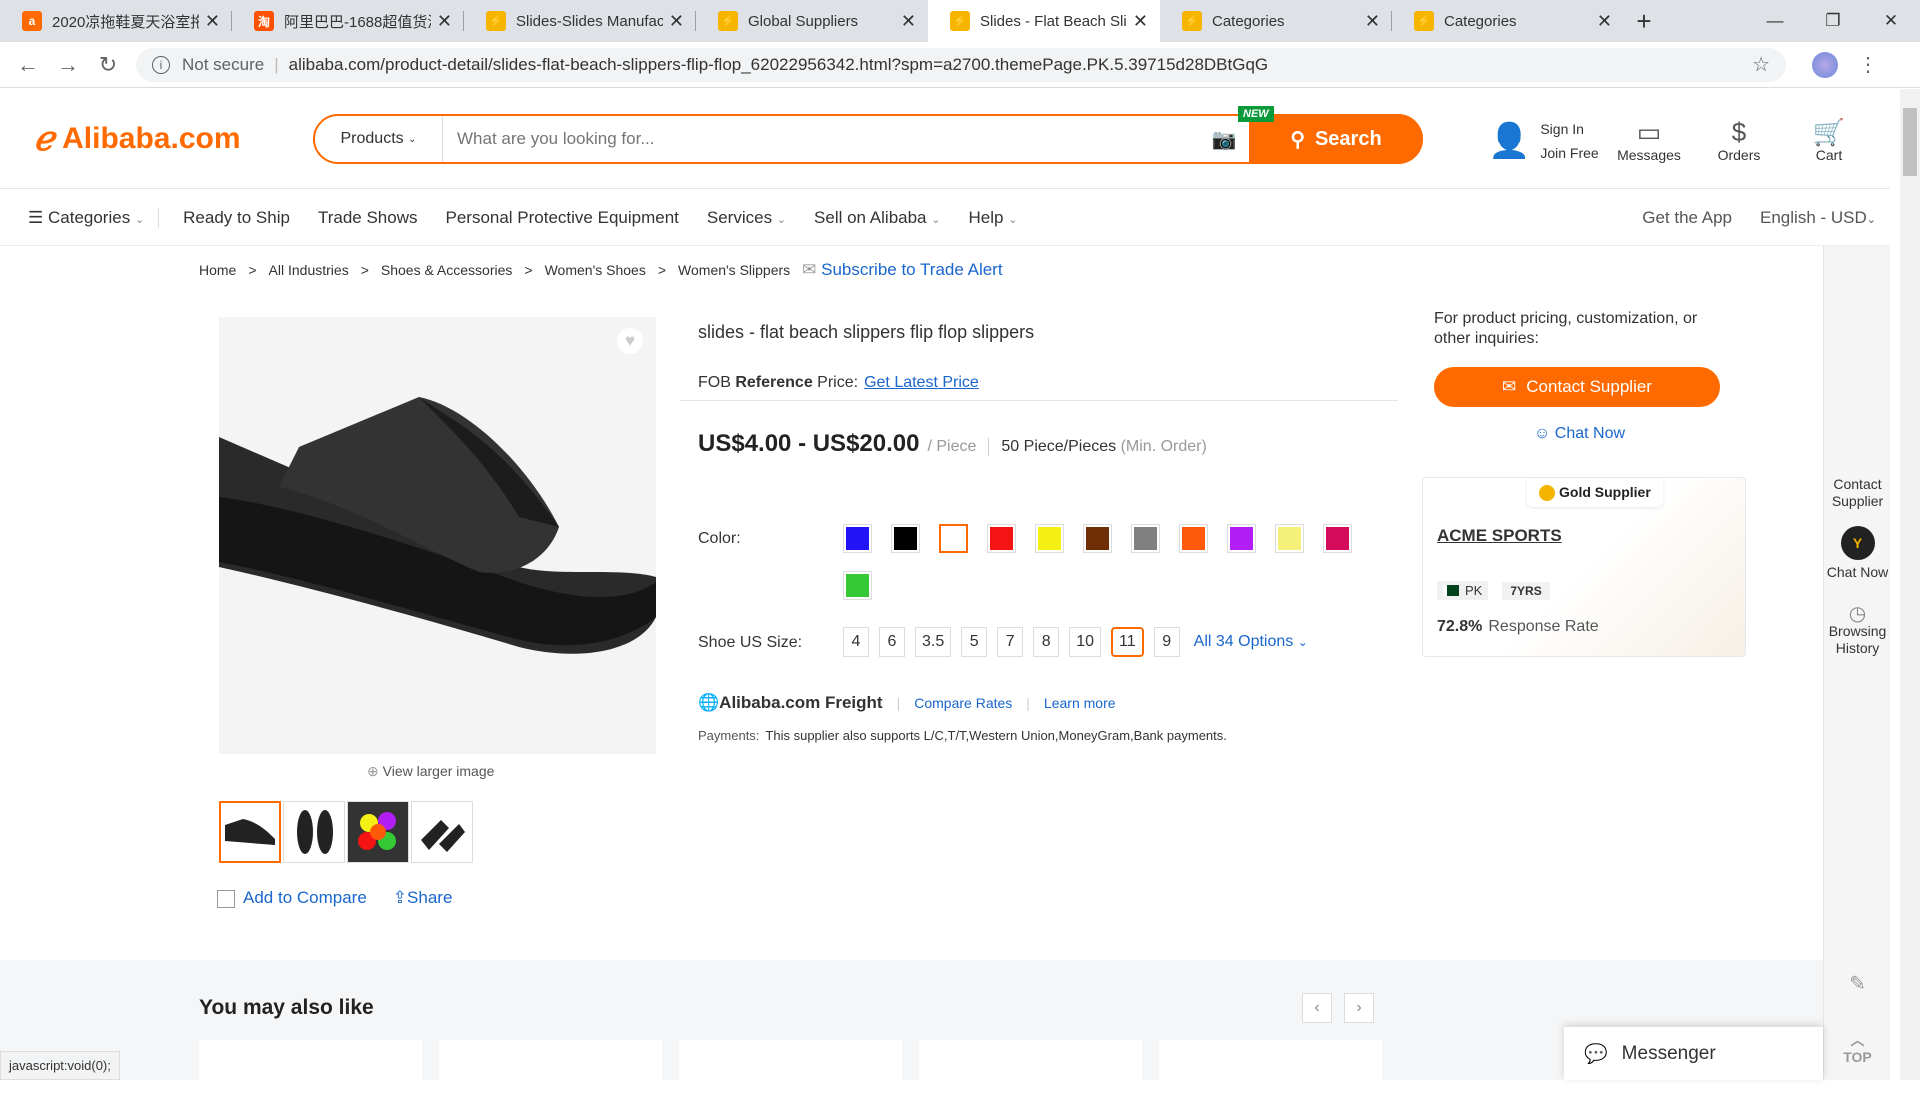 The width and height of the screenshot is (1920, 1100). Describe the element at coordinates (379, 139) in the screenshot. I see `search-scope-dropdown: Products ⌄` at that location.